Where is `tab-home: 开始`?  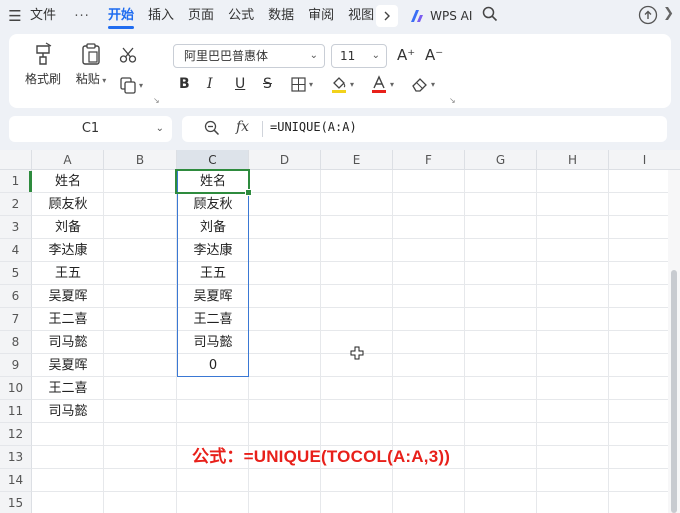 tab-home: 开始 is located at coordinates (121, 16).